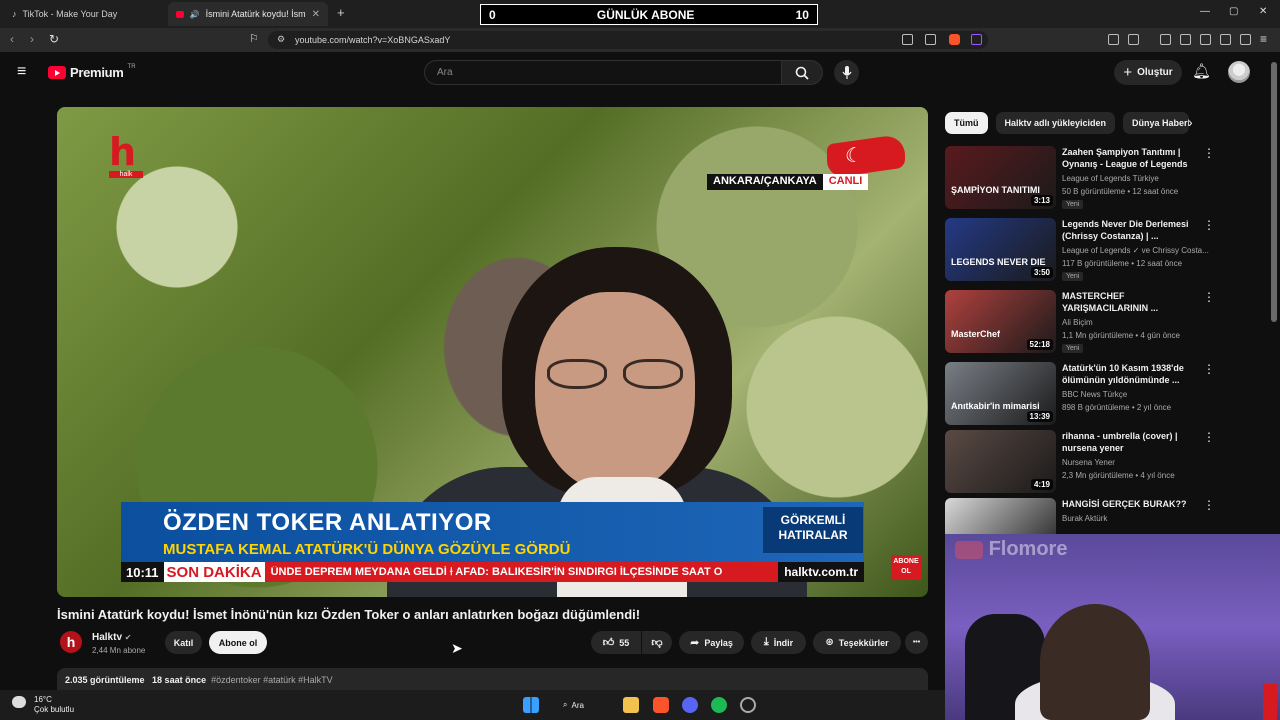 This screenshot has height=720, width=1280. Describe the element at coordinates (657, 642) in the screenshot. I see `dislike-button: 👎︎` at that location.